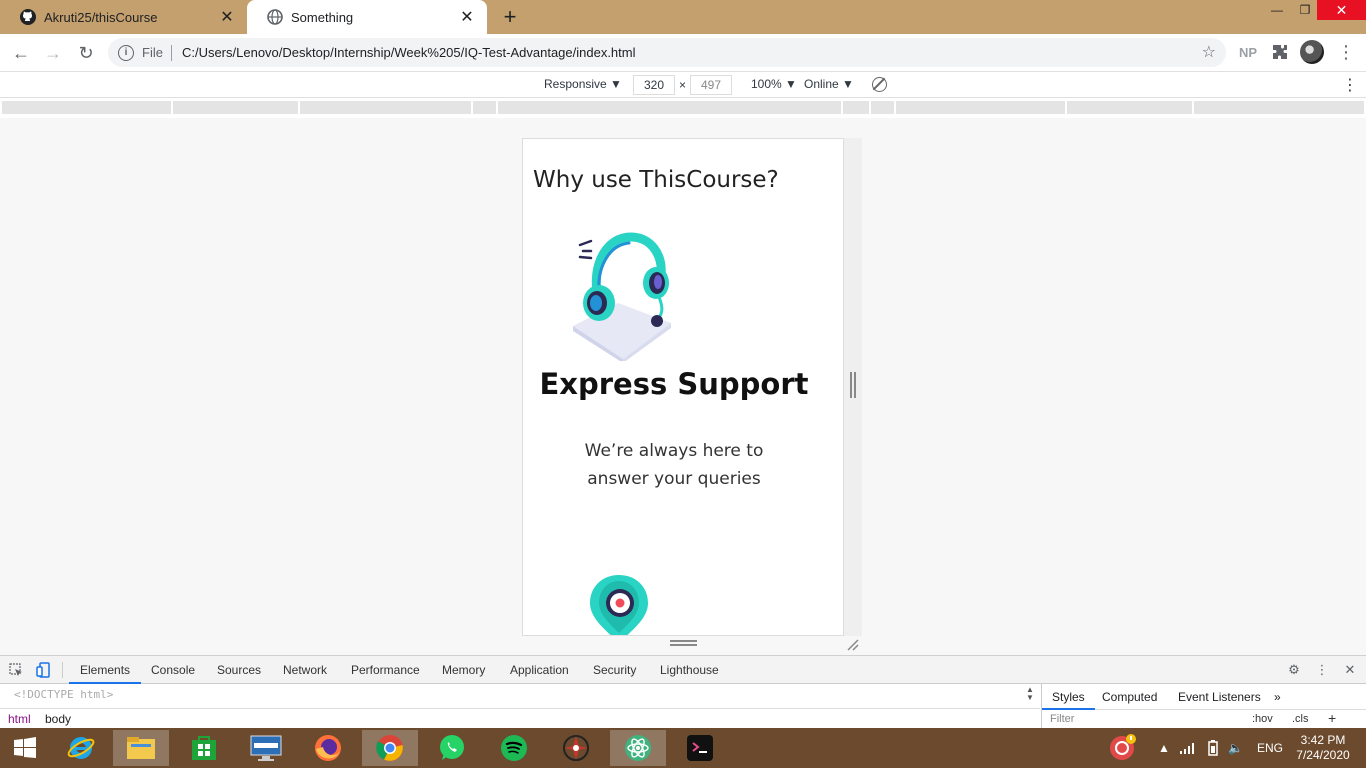 This screenshot has width=1366, height=768. What do you see at coordinates (239, 670) in the screenshot?
I see `tab-sources: Sources` at bounding box center [239, 670].